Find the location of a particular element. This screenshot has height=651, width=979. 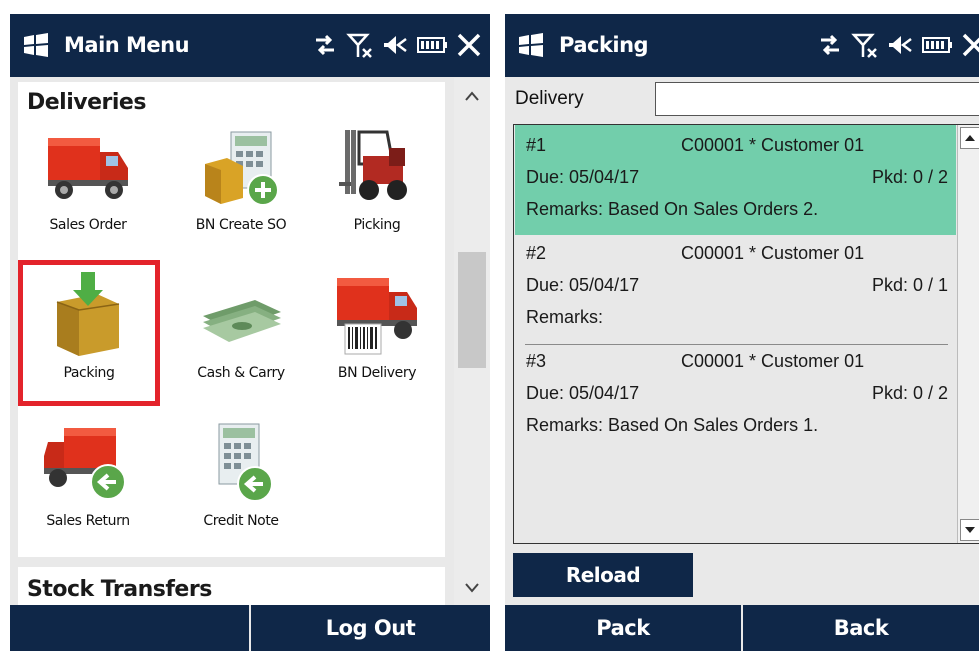

delivery-input is located at coordinates (817, 99).